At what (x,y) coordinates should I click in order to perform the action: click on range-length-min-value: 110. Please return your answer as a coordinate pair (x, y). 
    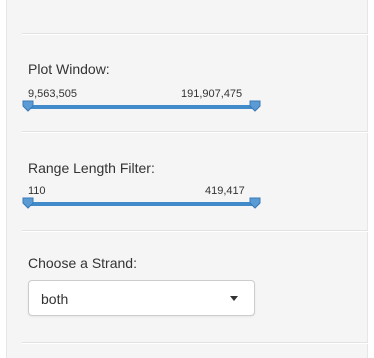
    Looking at the image, I should click on (37, 191).